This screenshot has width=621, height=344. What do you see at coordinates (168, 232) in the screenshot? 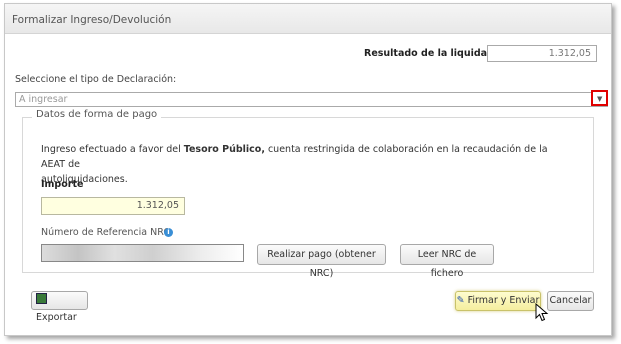
I see `info-icon: i` at bounding box center [168, 232].